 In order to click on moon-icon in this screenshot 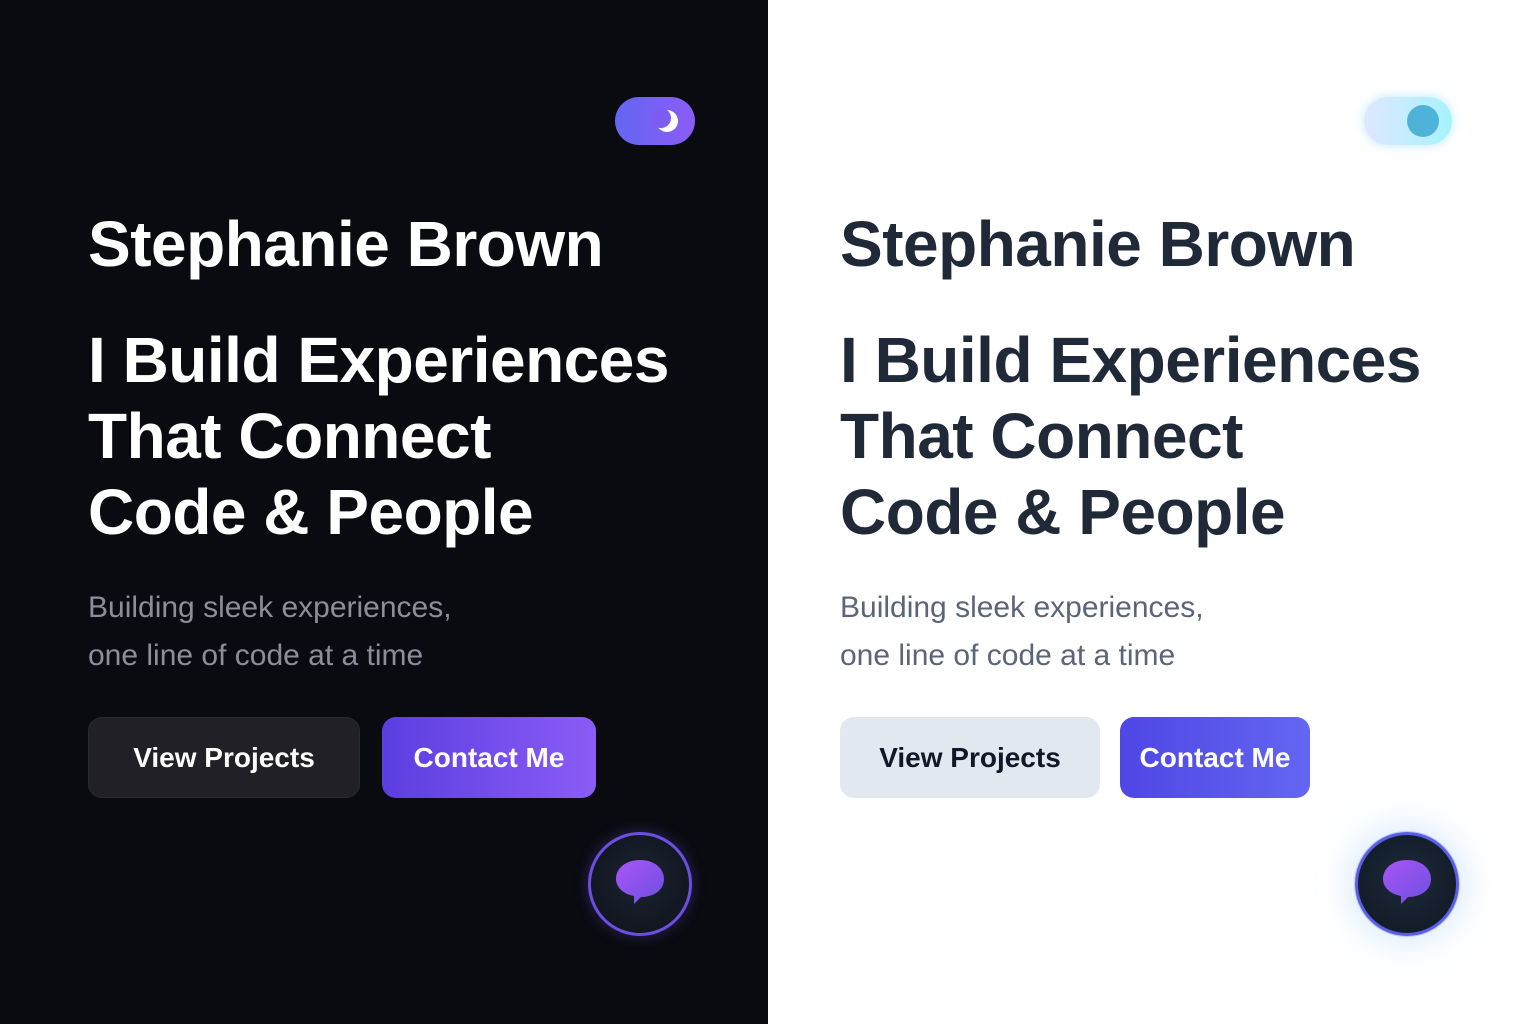, I will do `click(667, 121)`.